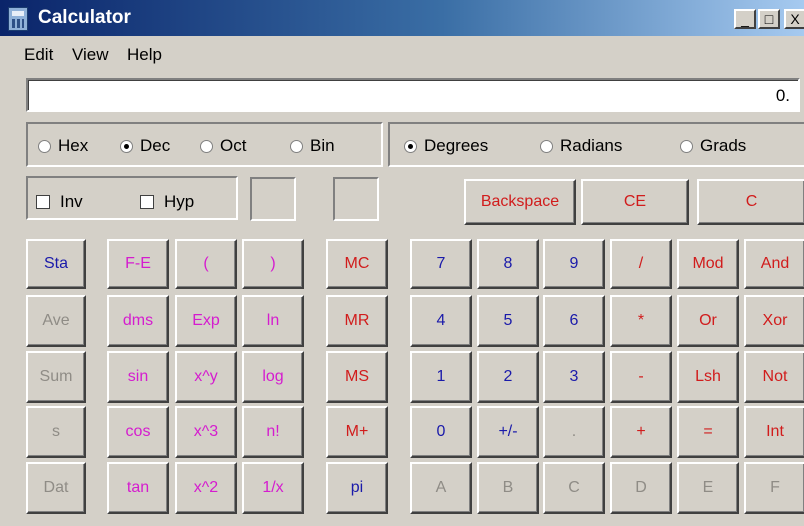  I want to click on digit-4-button: 4, so click(441, 321).